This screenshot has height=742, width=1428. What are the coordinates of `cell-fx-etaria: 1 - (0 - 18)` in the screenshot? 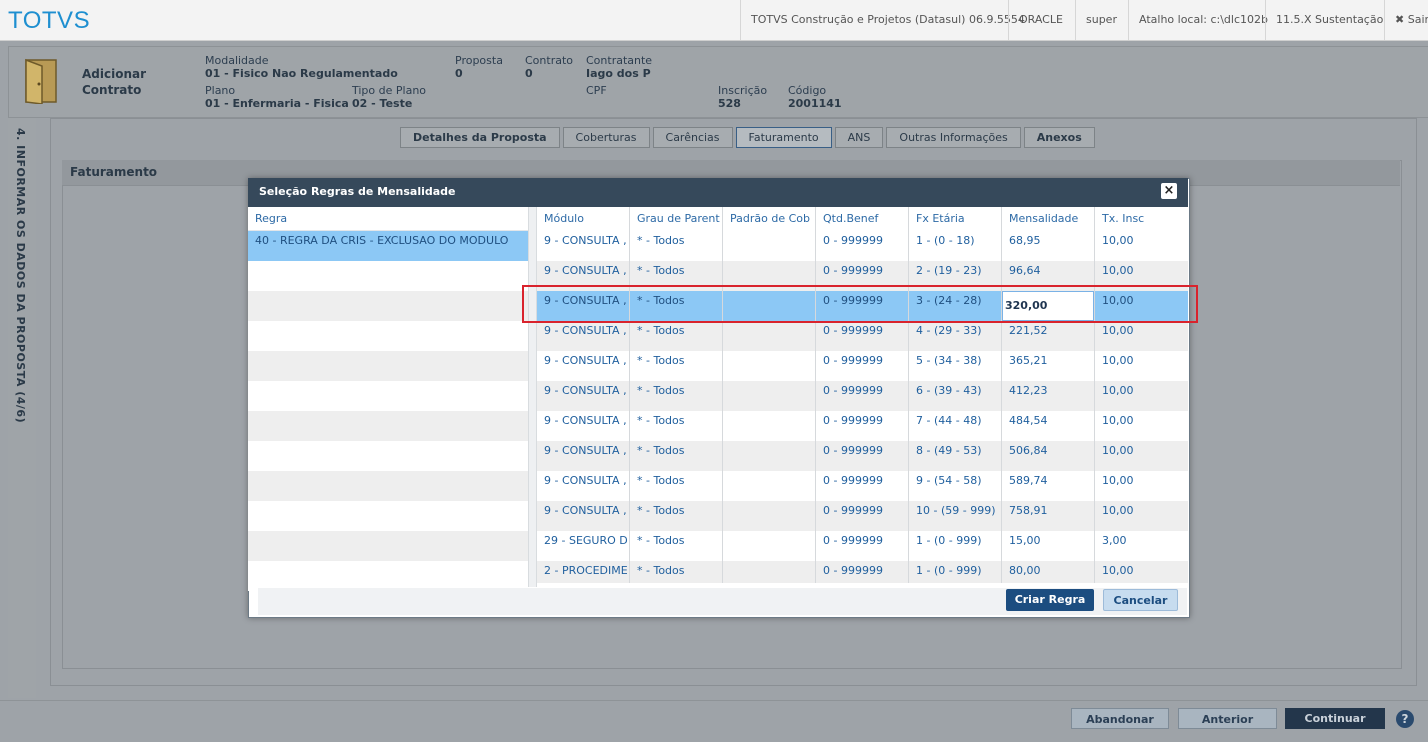 It's located at (945, 240).